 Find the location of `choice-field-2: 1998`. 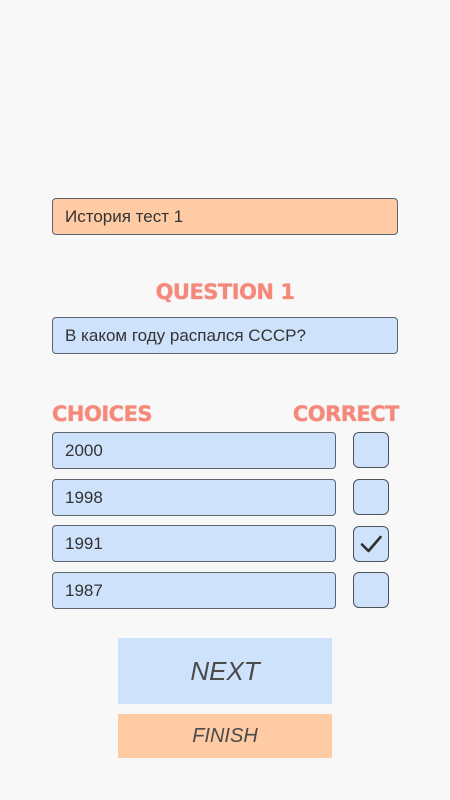

choice-field-2: 1998 is located at coordinates (194, 497).